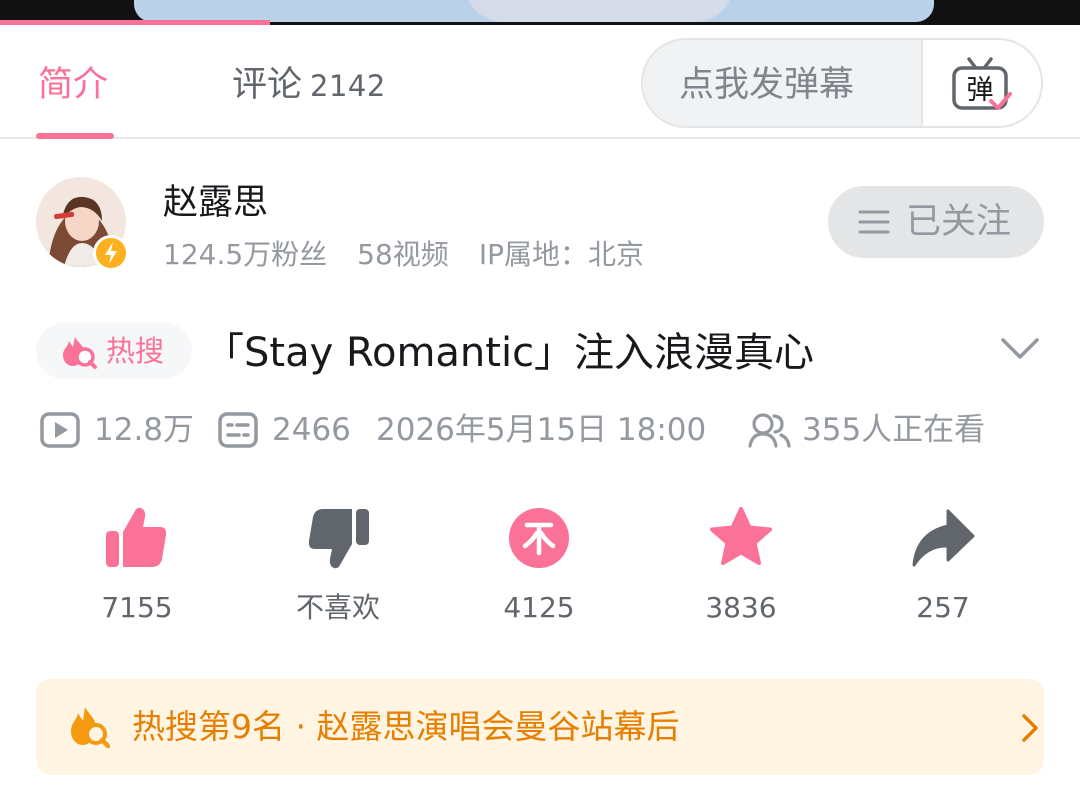 This screenshot has height=795, width=1080. Describe the element at coordinates (311, 430) in the screenshot. I see `danmaku-count: 2466` at that location.